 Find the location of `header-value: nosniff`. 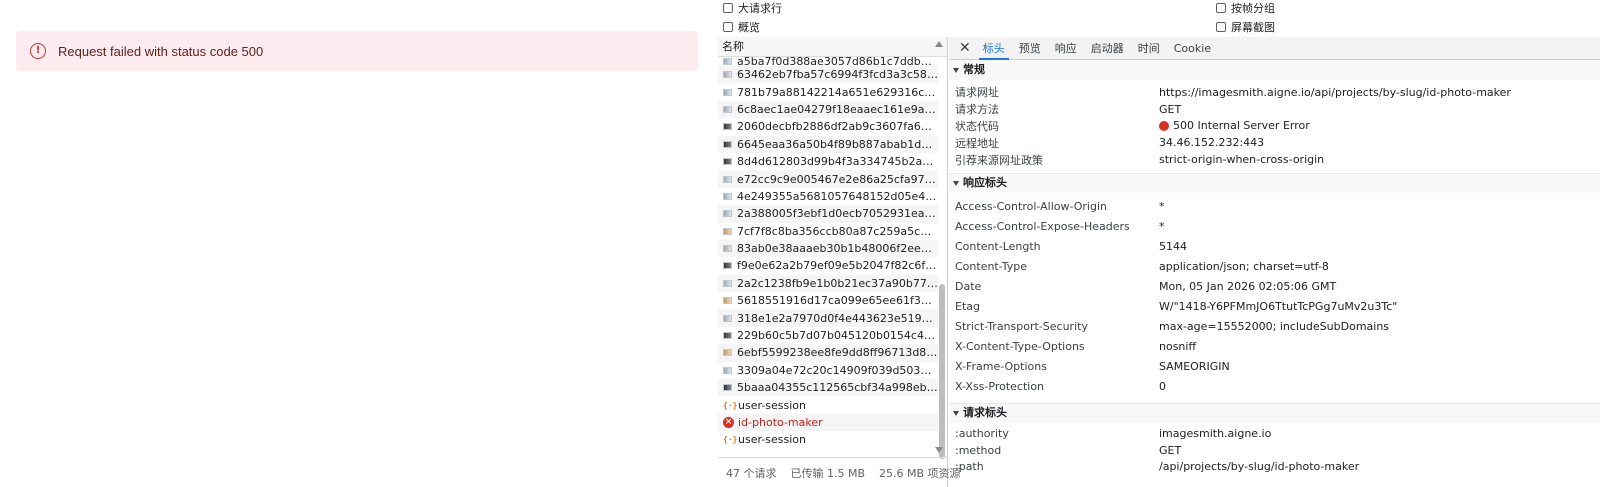

header-value: nosniff is located at coordinates (1177, 346).